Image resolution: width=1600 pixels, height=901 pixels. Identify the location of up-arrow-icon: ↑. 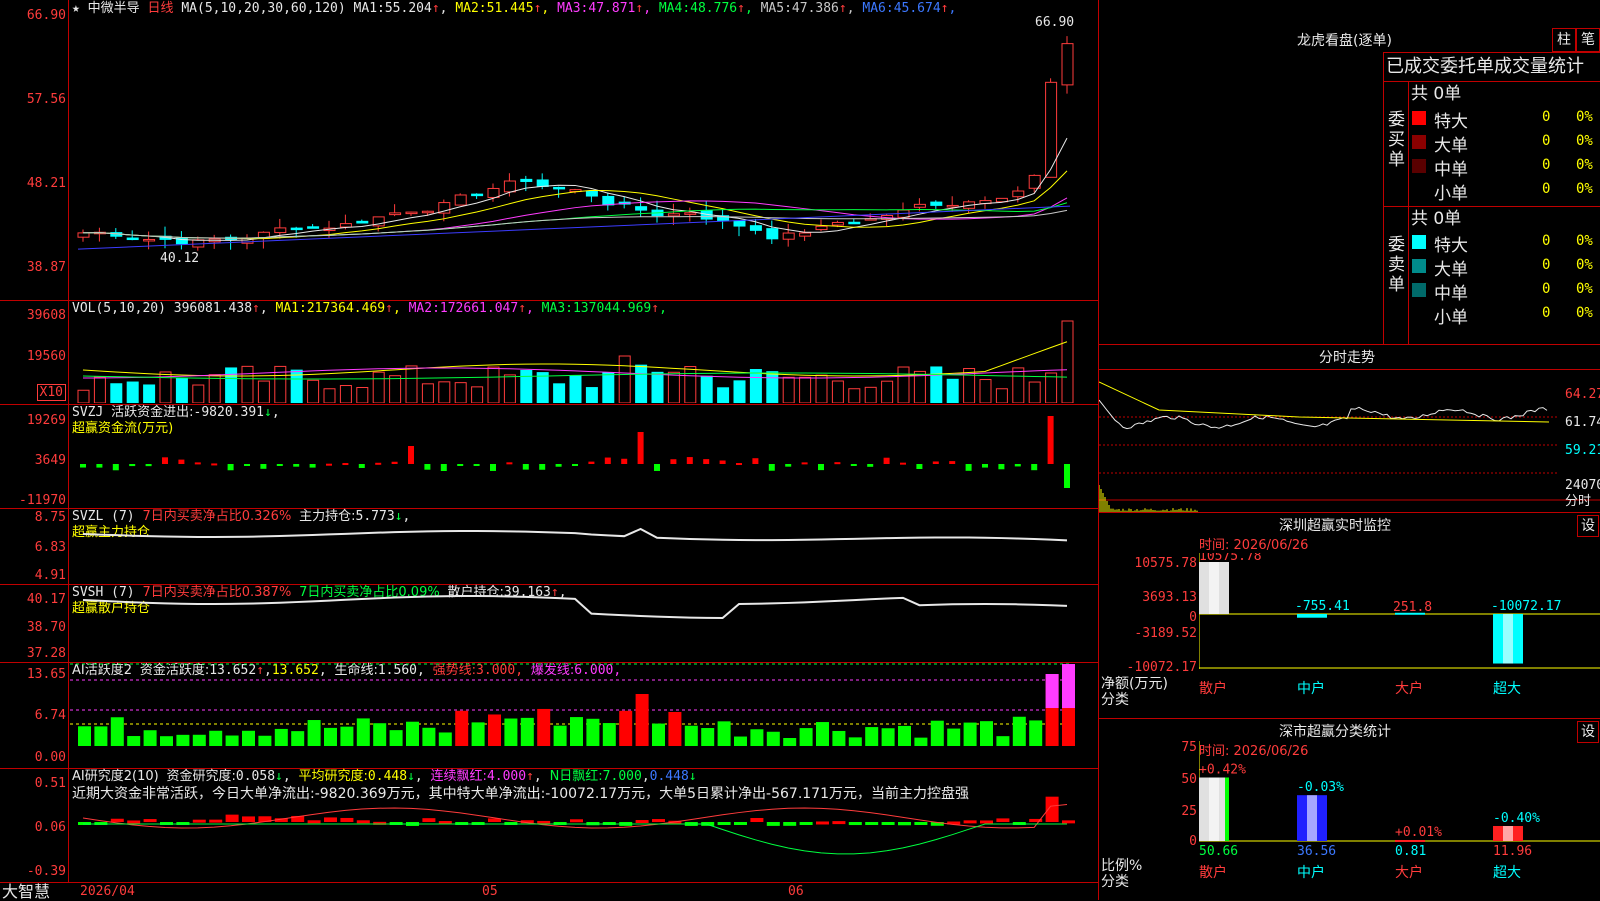
(435, 8).